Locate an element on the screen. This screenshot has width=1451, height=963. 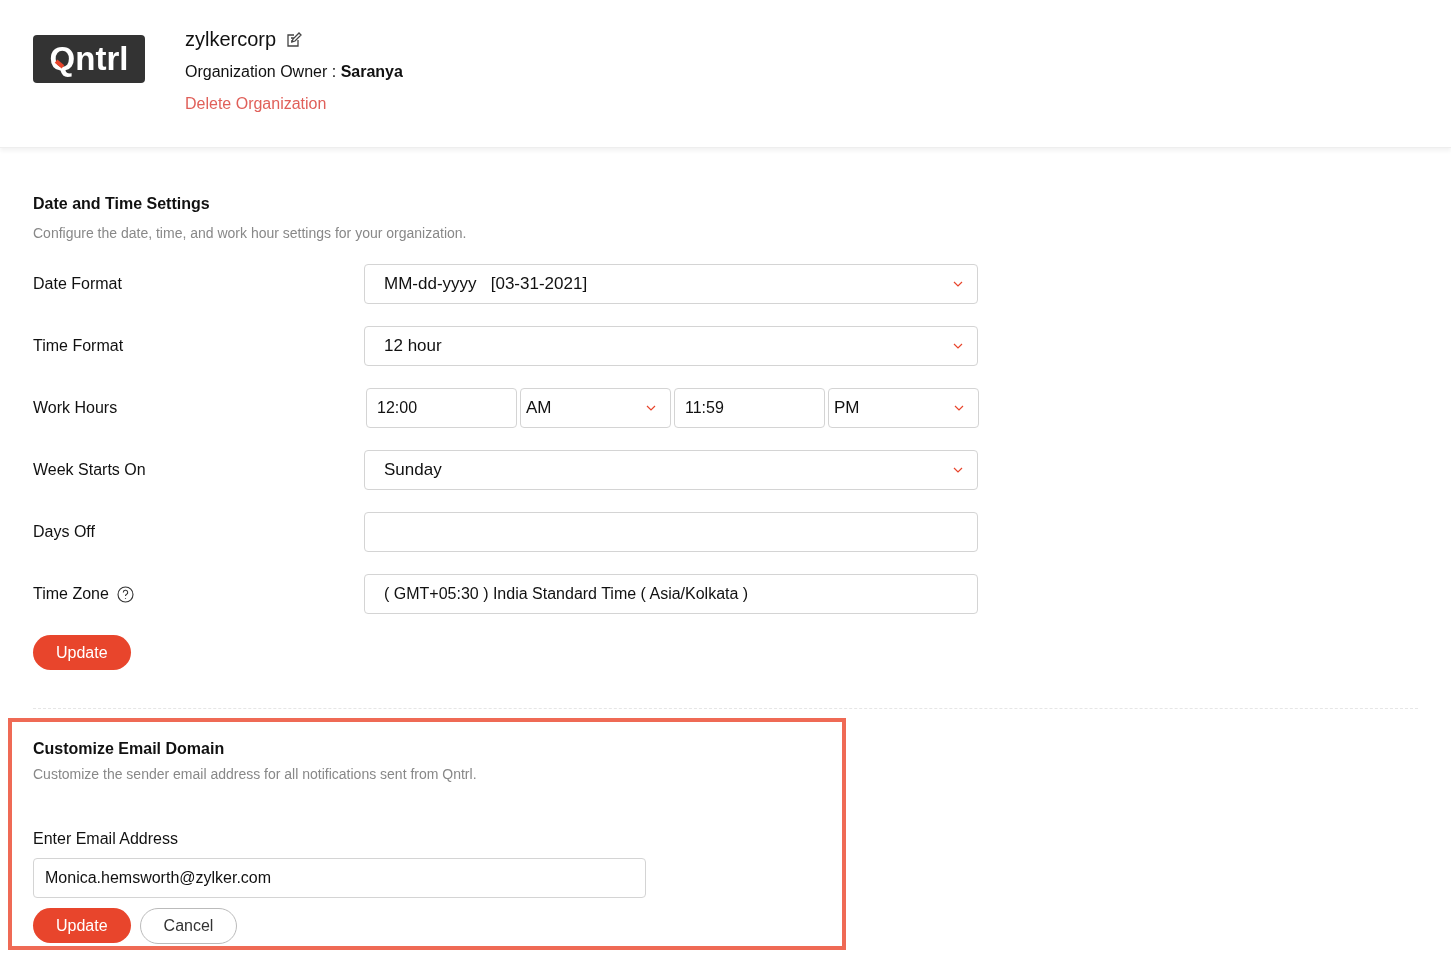
help-icon is located at coordinates (125, 594).